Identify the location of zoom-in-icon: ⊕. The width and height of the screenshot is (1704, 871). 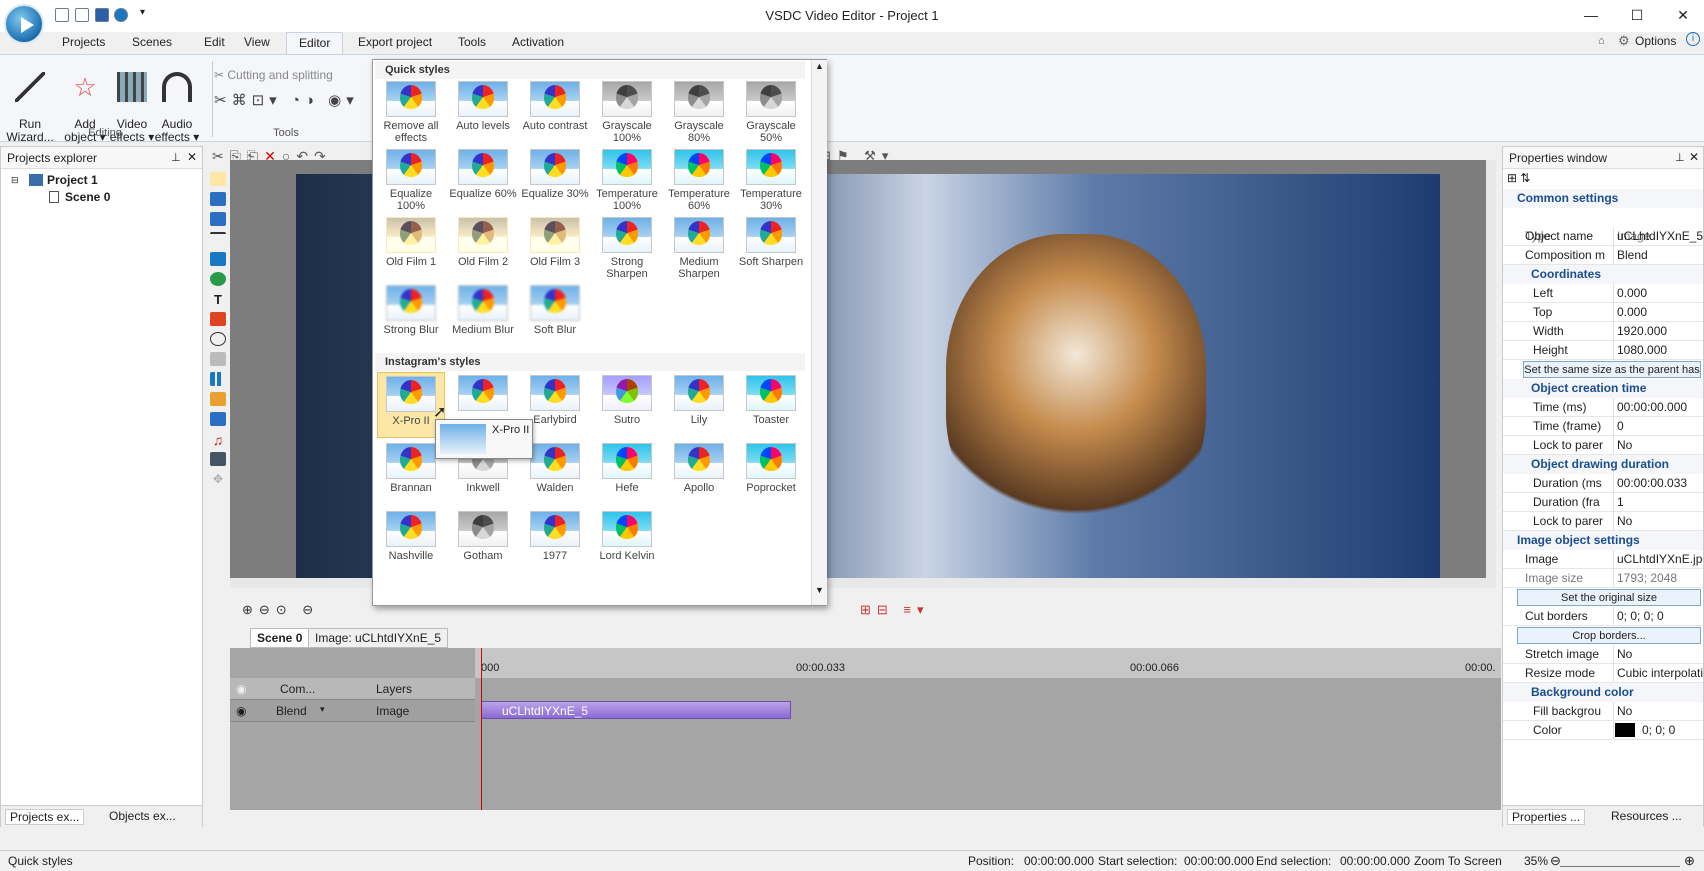
(1689, 861).